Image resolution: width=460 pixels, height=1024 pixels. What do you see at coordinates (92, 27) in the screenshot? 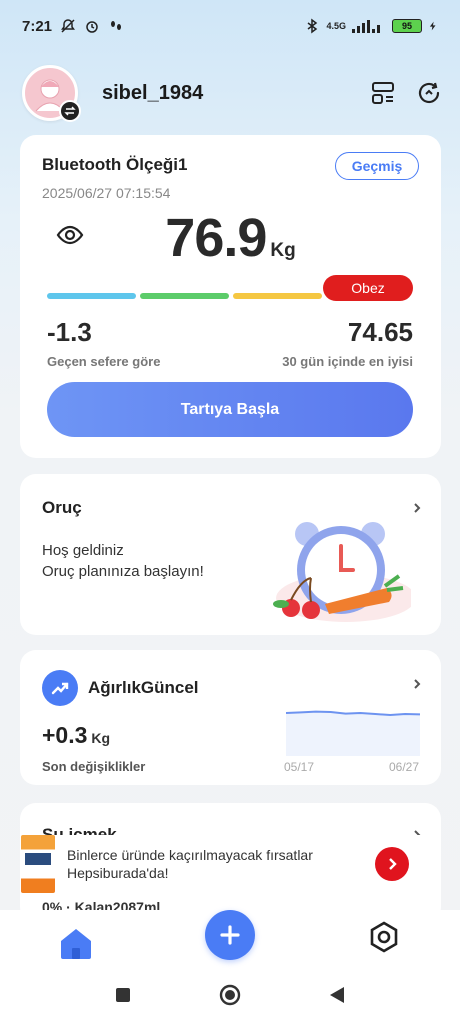
I see `alarm-icon` at bounding box center [92, 27].